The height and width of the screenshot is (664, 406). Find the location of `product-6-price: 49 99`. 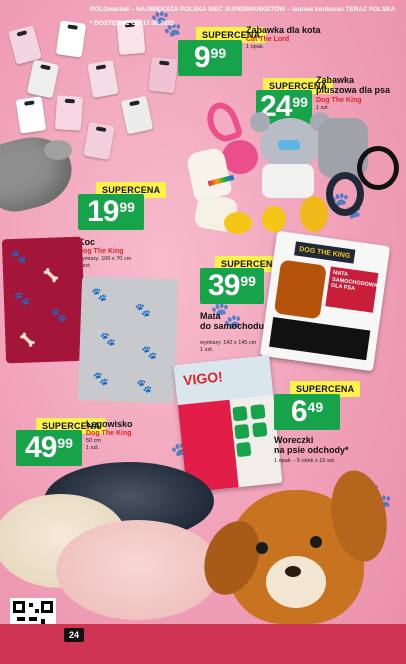

product-6-price: 49 99 is located at coordinates (49, 448).